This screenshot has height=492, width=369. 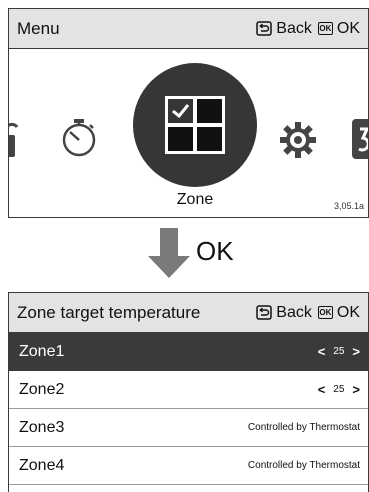 I want to click on zone-title: Zone target temperature, so click(x=109, y=312).